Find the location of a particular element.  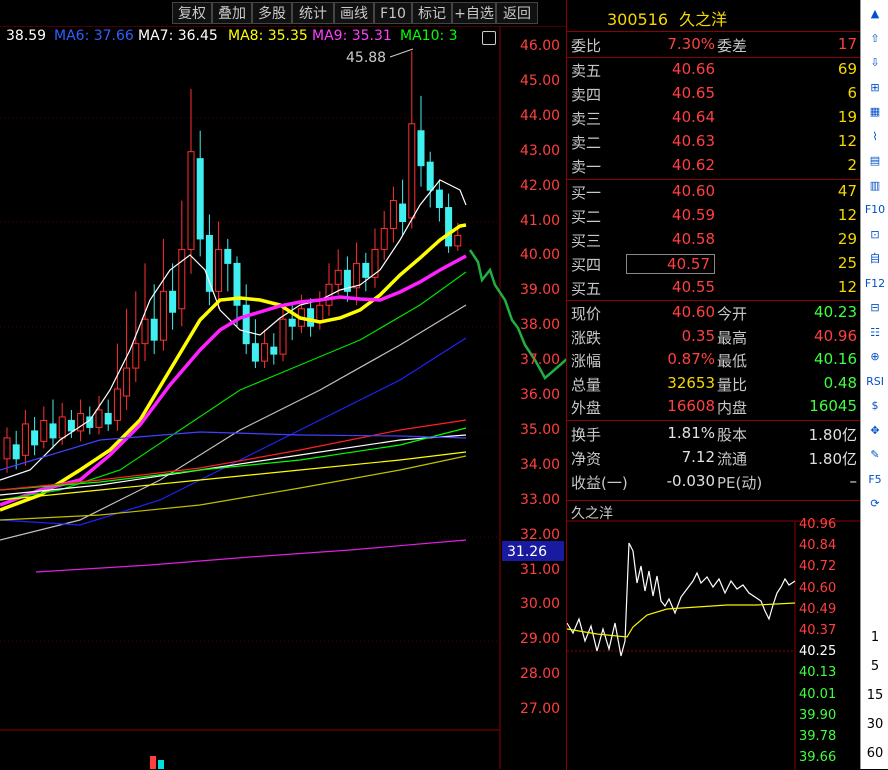

toolbar-button-1: 叠加 is located at coordinates (232, 13).